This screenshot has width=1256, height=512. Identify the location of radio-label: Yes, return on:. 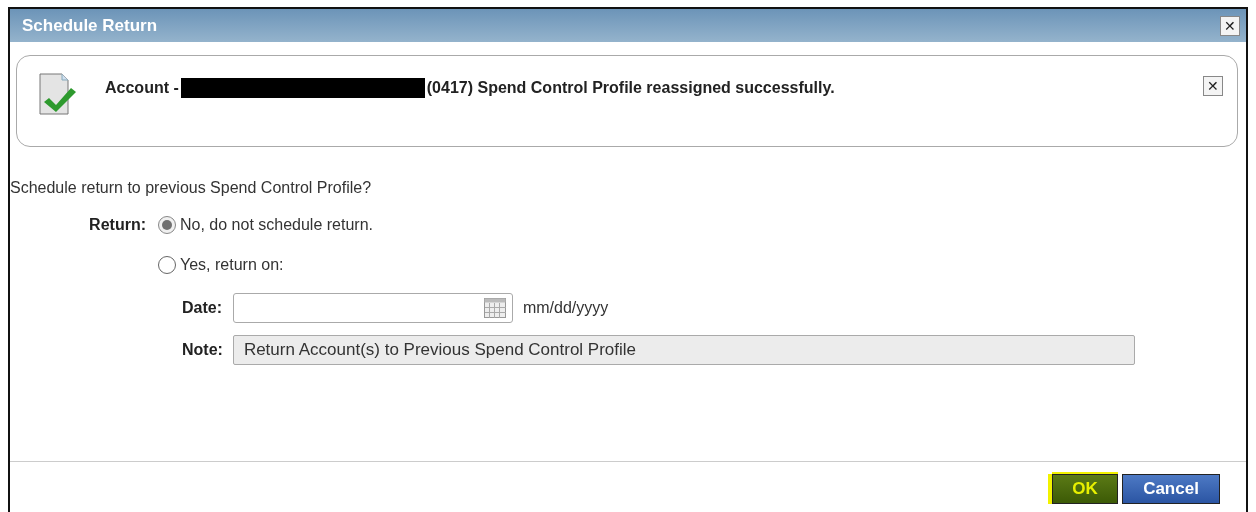
(232, 265).